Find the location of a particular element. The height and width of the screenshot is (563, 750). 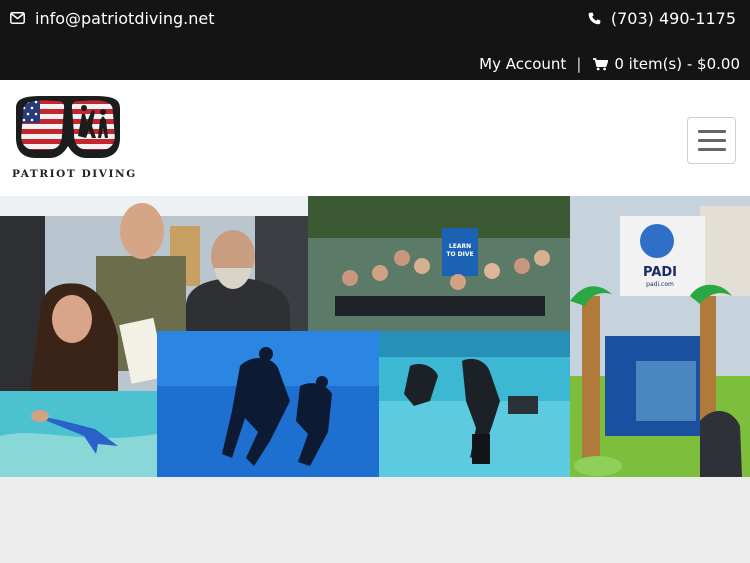

phone-icon is located at coordinates (594, 18).